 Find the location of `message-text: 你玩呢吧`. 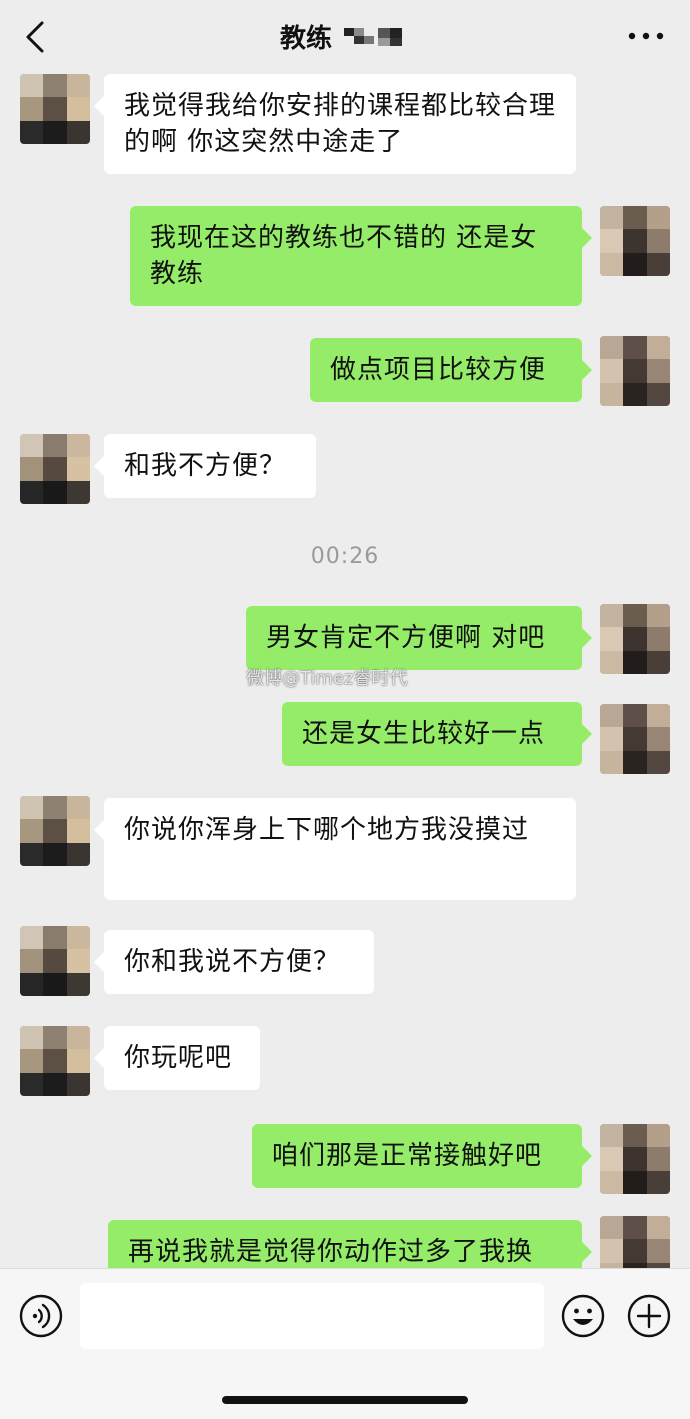

message-text: 你玩呢吧 is located at coordinates (178, 1058).